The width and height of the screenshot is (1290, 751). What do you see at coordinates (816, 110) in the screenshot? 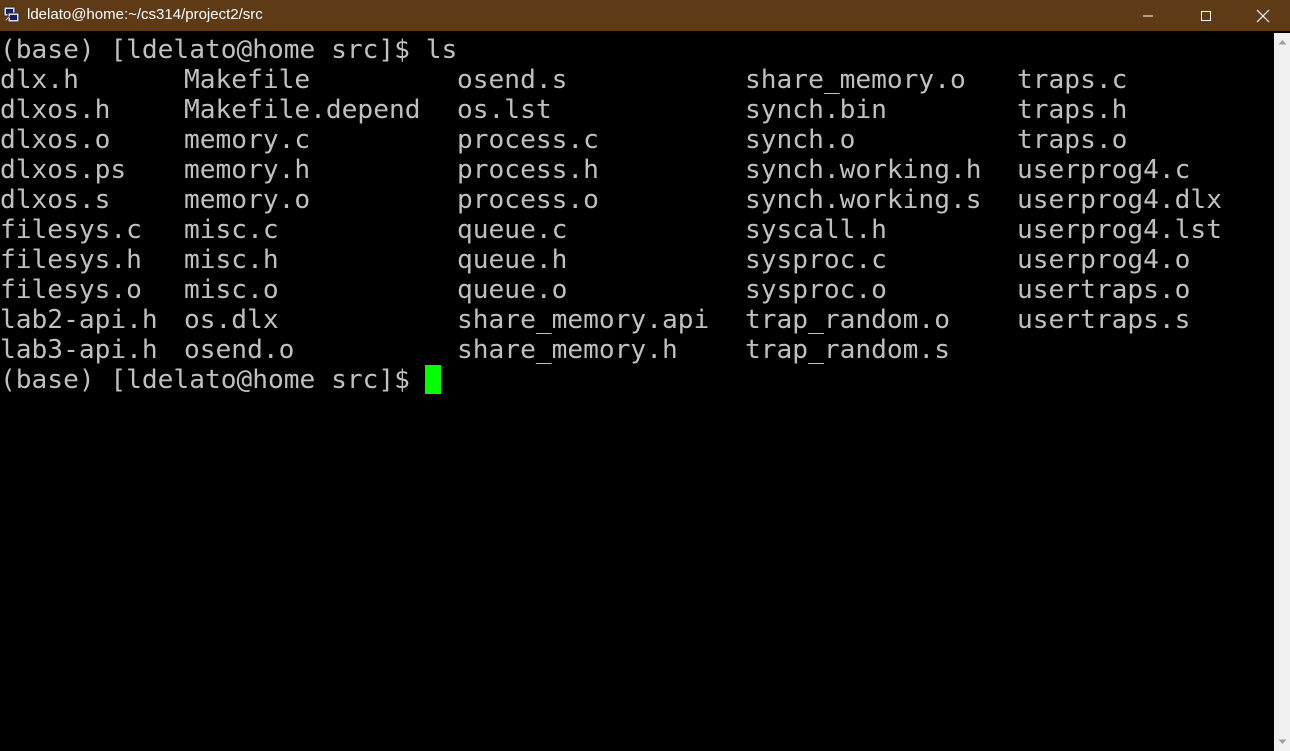
I see `file-entry: synch.bin` at bounding box center [816, 110].